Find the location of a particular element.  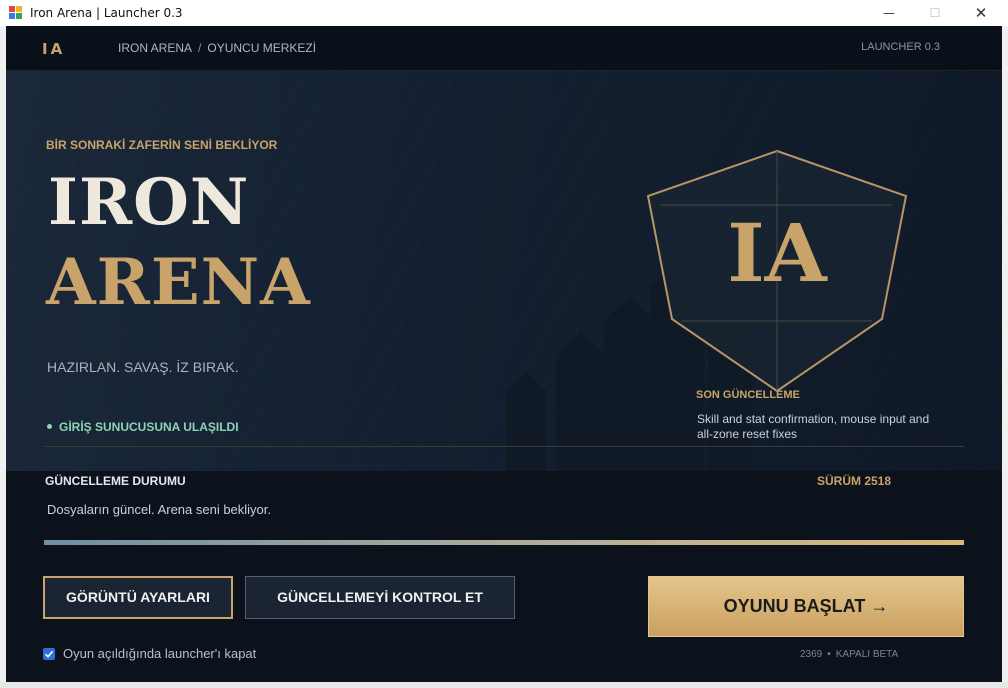

emblem-monogram: IA is located at coordinates (777, 253).